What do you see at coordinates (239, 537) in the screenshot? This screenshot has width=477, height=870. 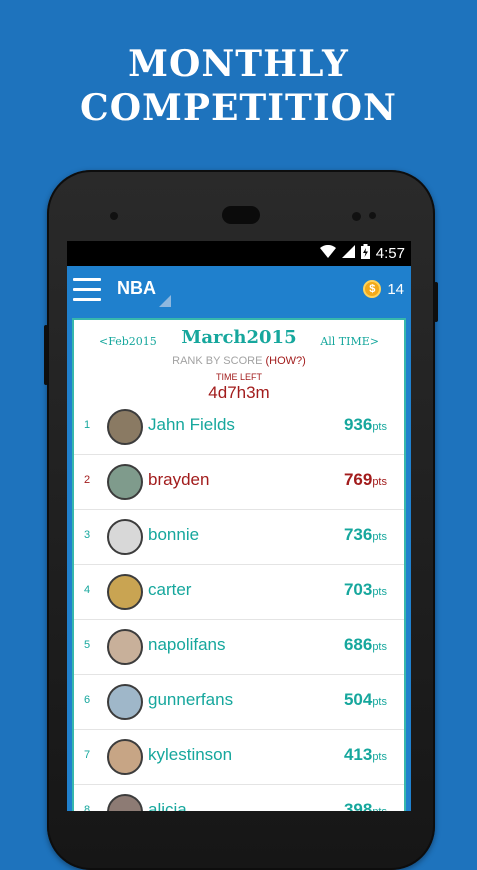 I see `leaderboard-row: 3 bonnie 736pts` at bounding box center [239, 537].